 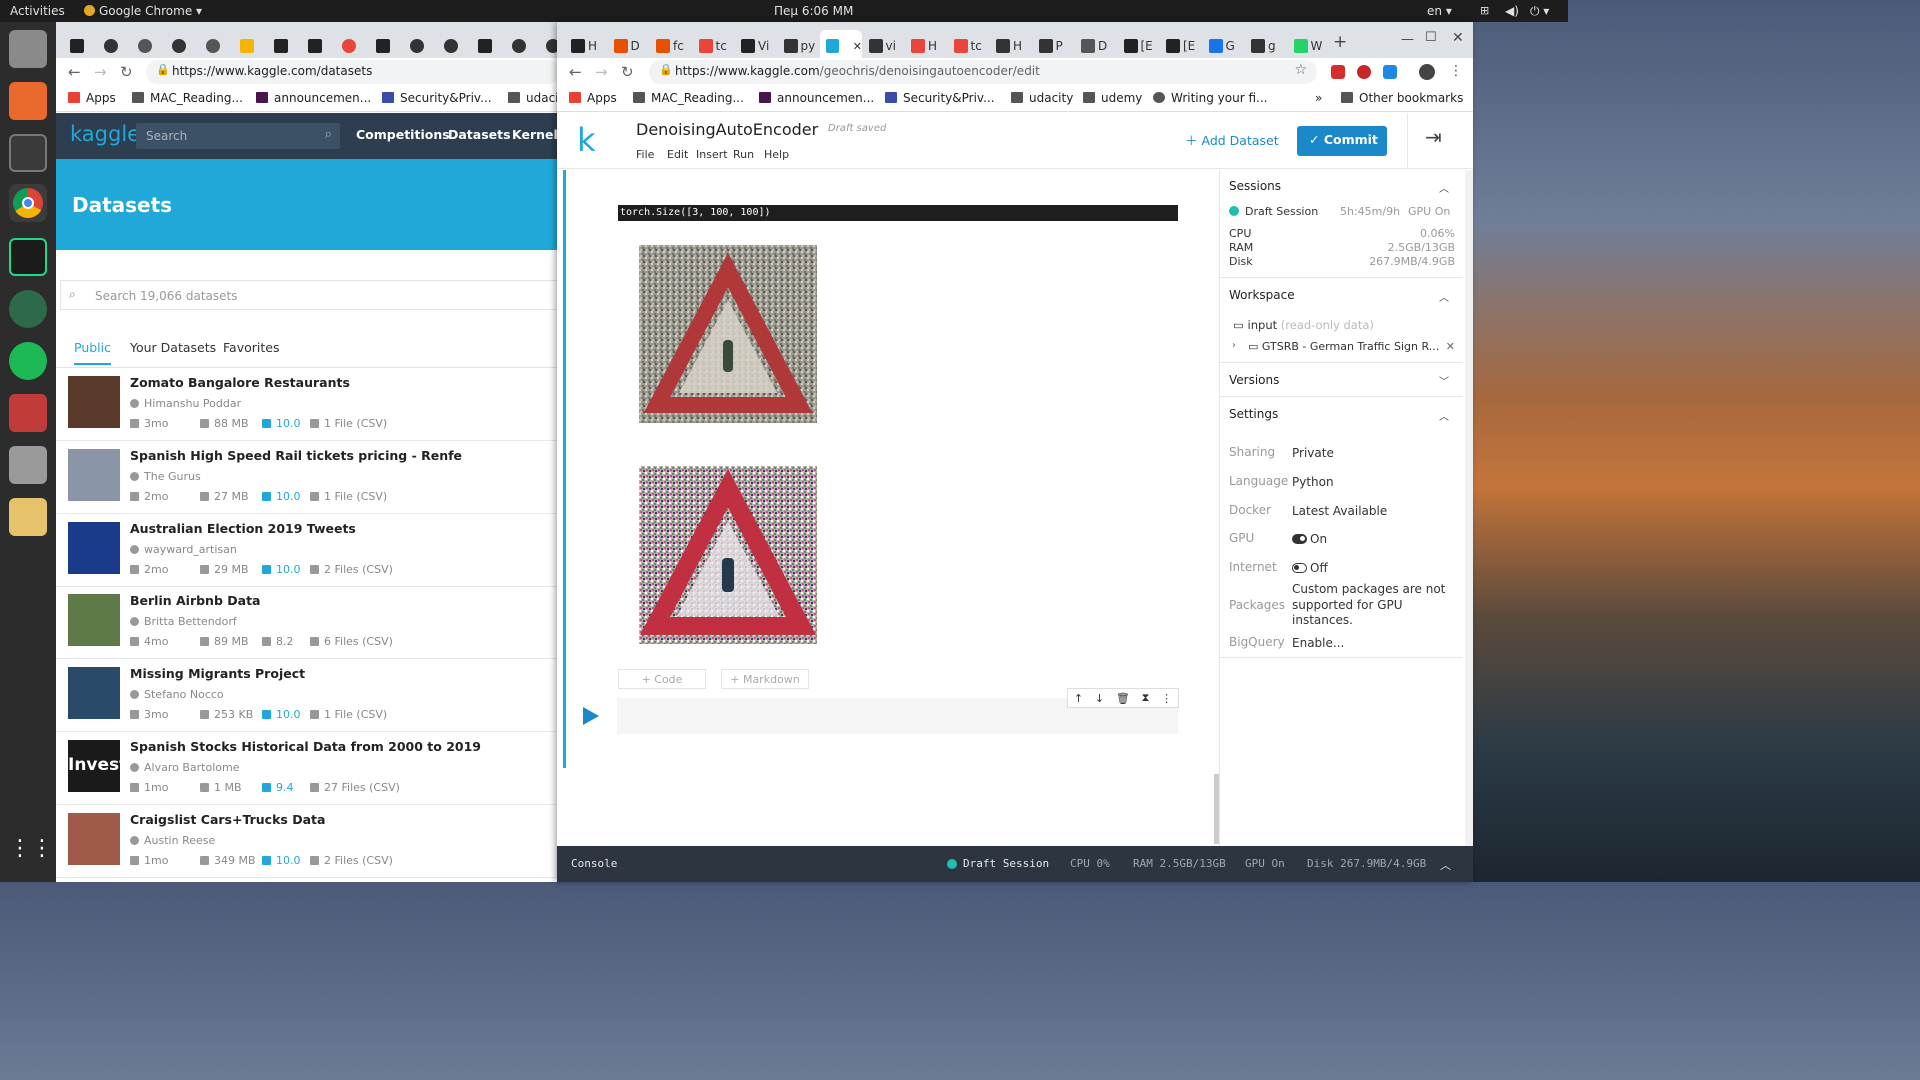 I want to click on internet-toggle: Off, so click(x=1310, y=568).